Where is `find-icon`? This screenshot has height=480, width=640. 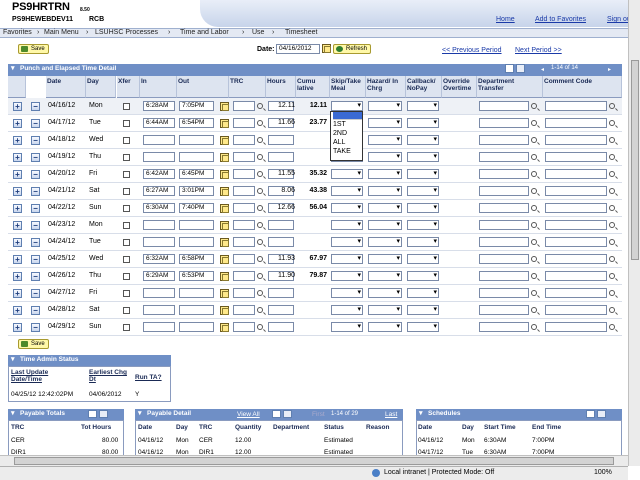 find-icon is located at coordinates (509, 68).